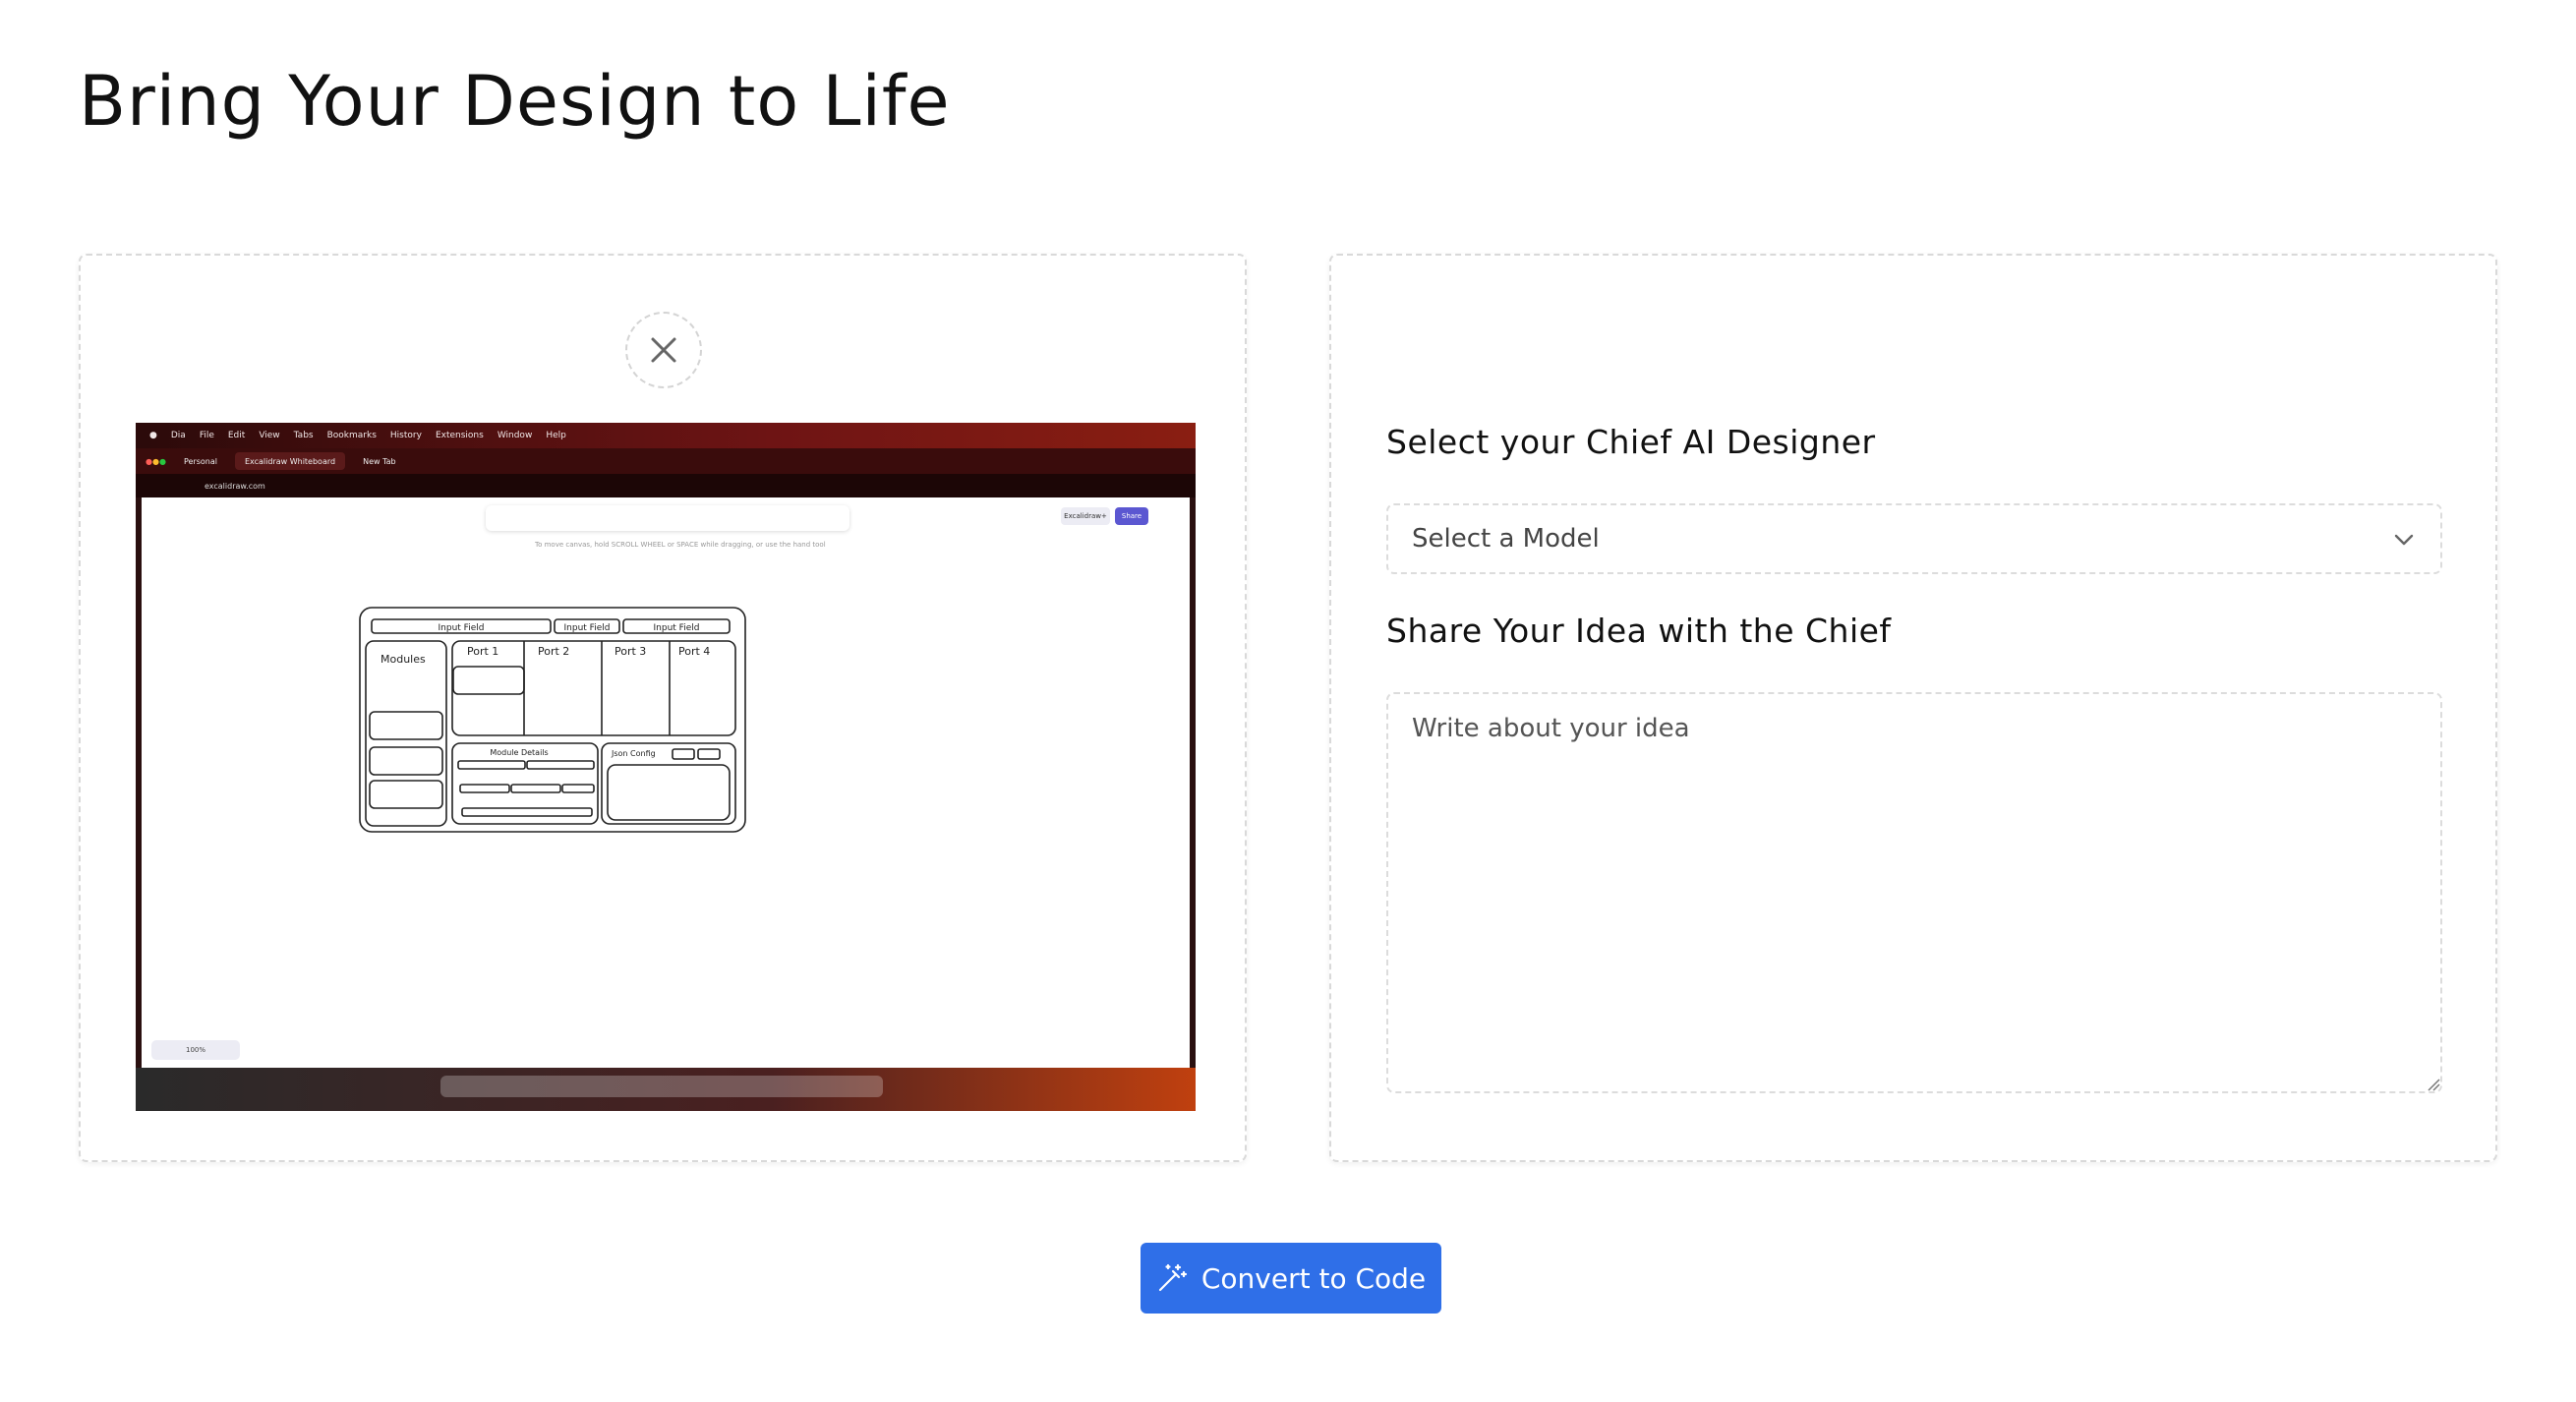  Describe the element at coordinates (153, 435) in the screenshot. I see `apple-icon: ●` at that location.